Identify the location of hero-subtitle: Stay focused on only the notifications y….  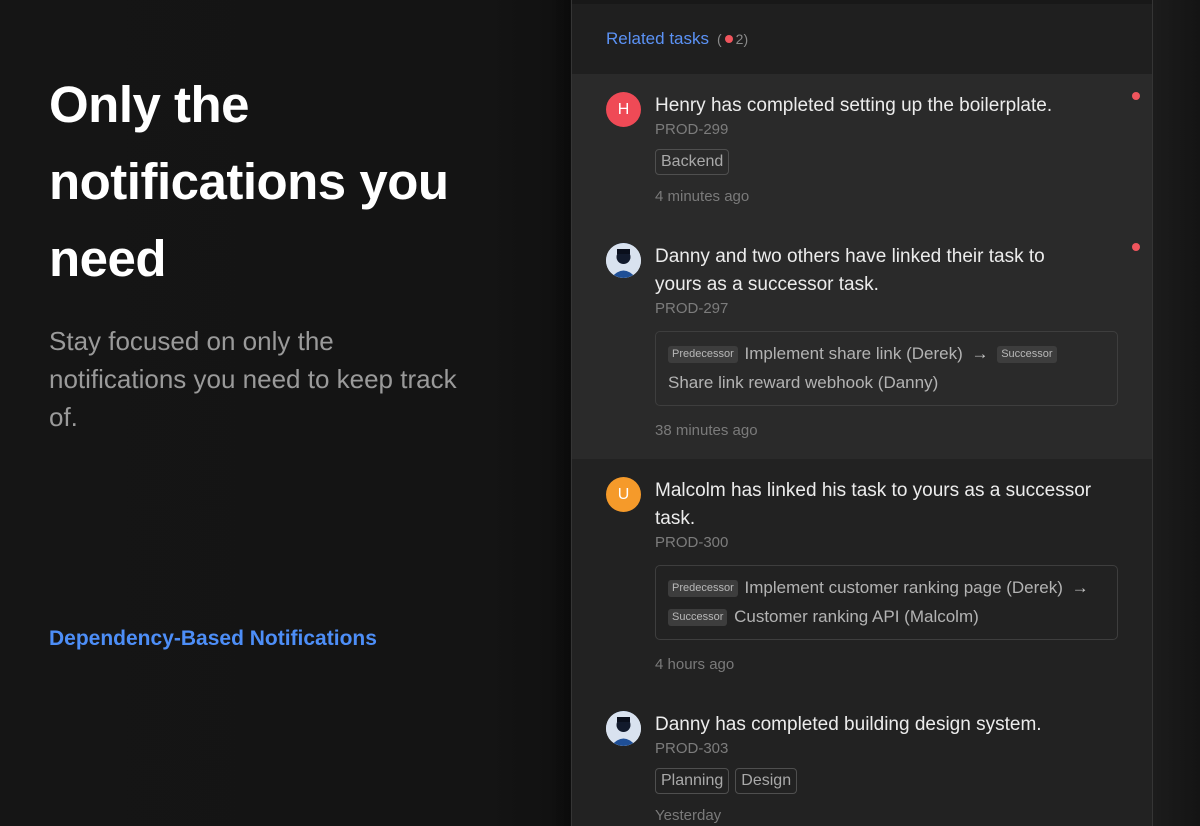
(253, 379).